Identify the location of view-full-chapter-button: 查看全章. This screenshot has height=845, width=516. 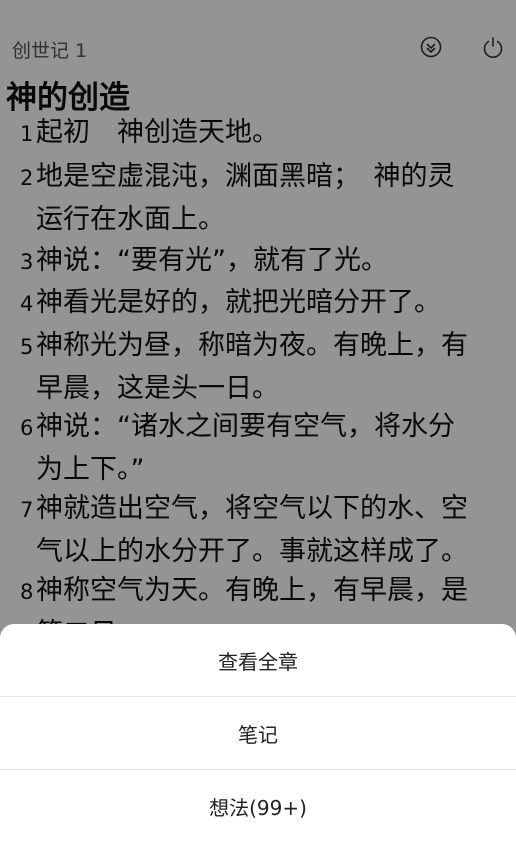
(258, 660).